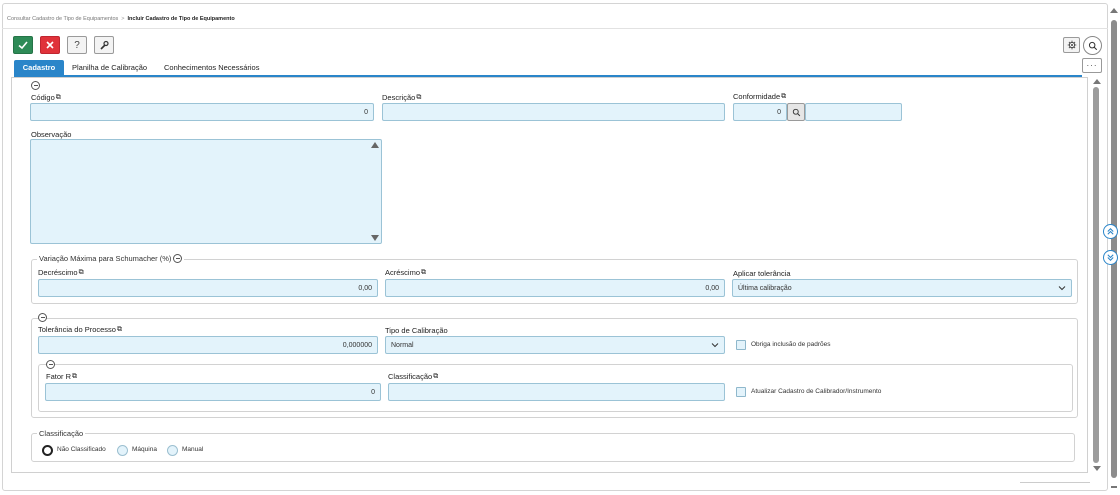  Describe the element at coordinates (399, 97) in the screenshot. I see `descricao-label-text: Descrição` at that location.